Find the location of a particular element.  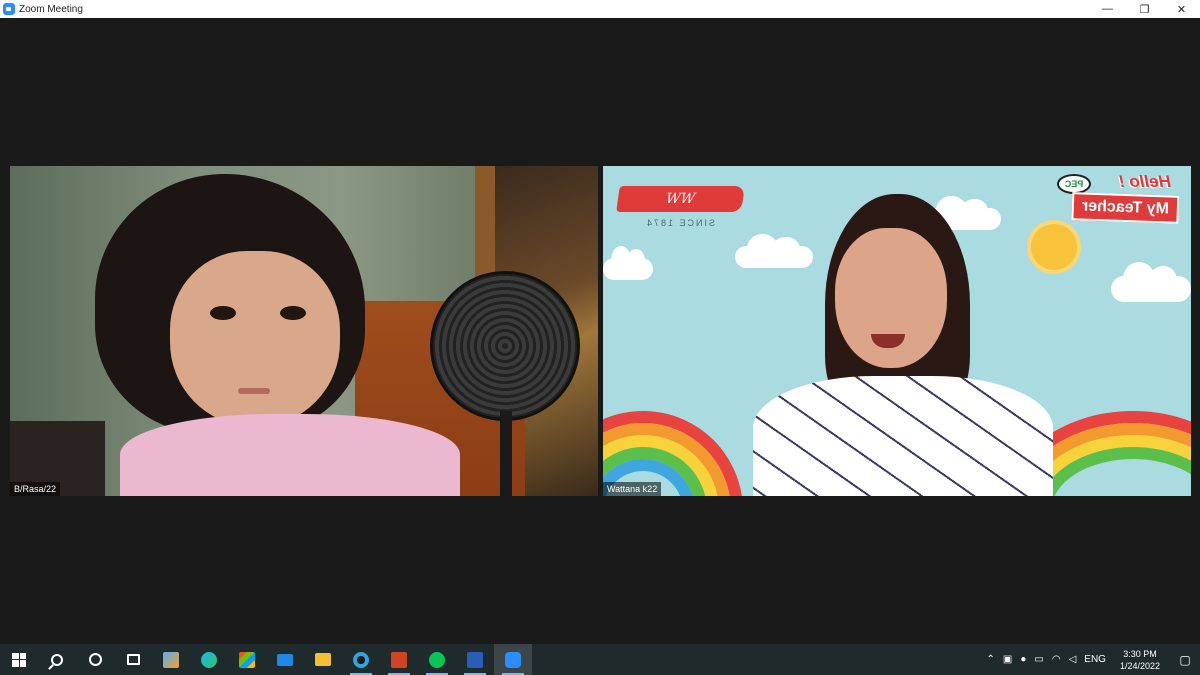

window-controls: — ❐ ✕ is located at coordinates (1144, 9).